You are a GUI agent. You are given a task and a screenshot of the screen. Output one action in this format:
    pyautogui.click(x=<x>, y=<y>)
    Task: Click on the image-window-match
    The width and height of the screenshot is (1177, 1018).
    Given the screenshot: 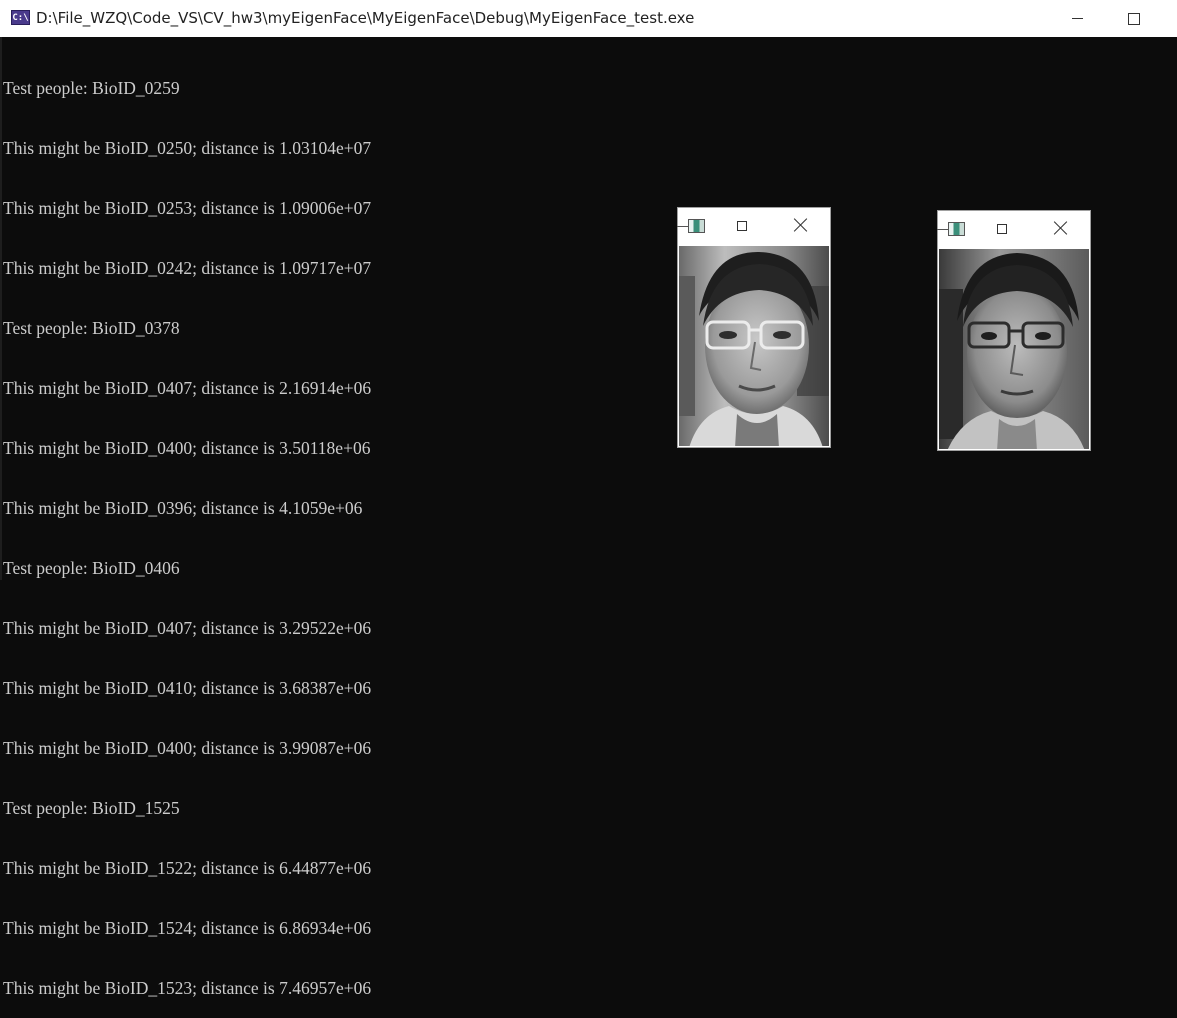 What is the action you would take?
    pyautogui.click(x=1014, y=330)
    